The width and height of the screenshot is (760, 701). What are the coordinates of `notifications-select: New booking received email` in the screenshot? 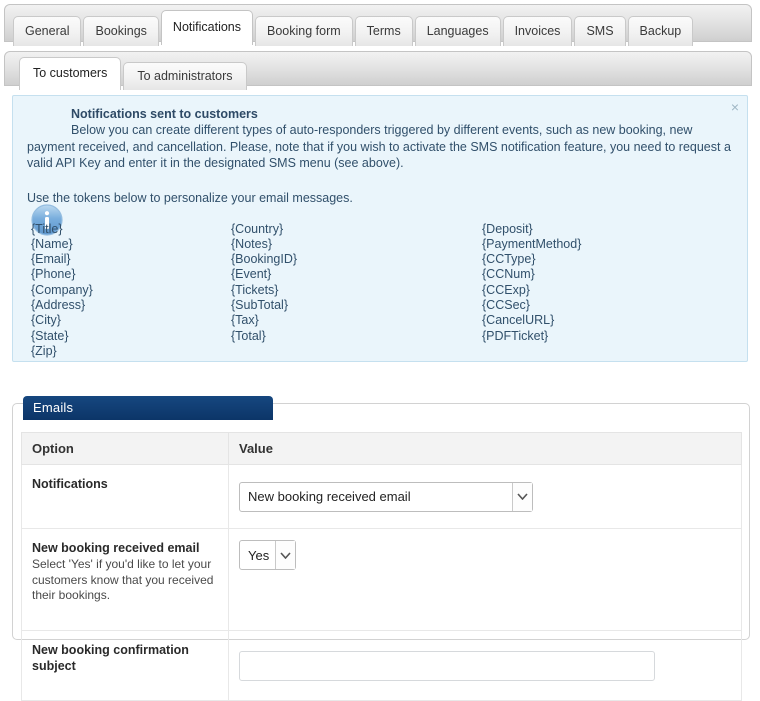 It's located at (386, 496).